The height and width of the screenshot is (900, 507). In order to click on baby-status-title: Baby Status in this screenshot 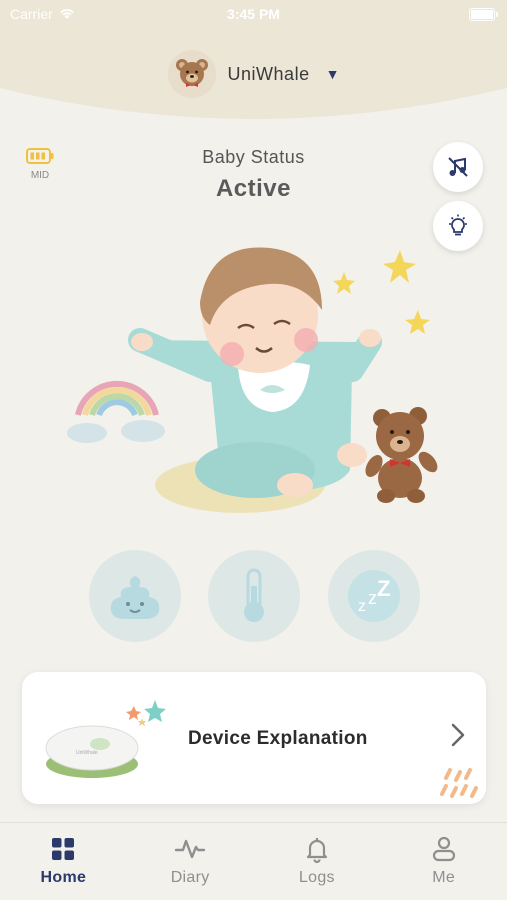, I will do `click(253, 157)`.